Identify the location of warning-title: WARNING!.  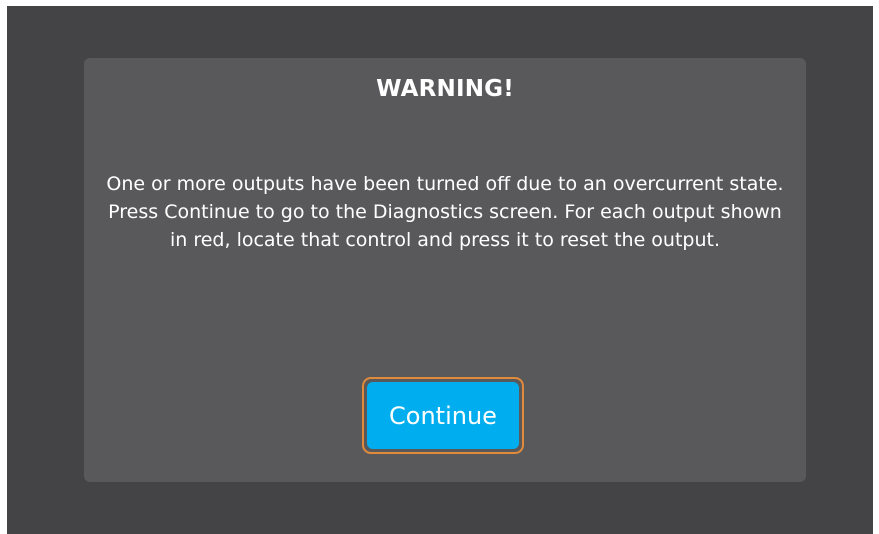
(445, 89).